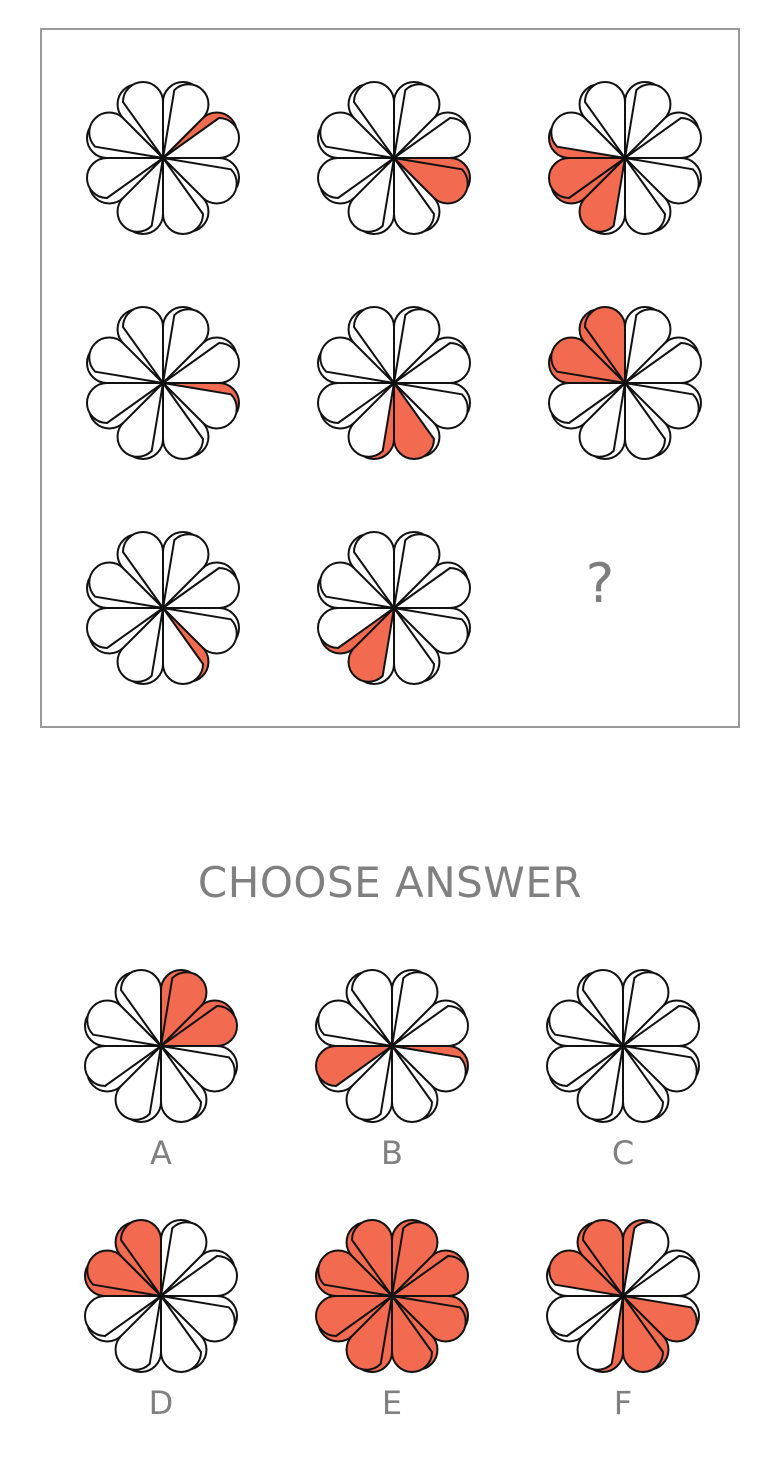 This screenshot has width=775, height=1466. What do you see at coordinates (392, 1403) in the screenshot?
I see `answer-label-e: E` at bounding box center [392, 1403].